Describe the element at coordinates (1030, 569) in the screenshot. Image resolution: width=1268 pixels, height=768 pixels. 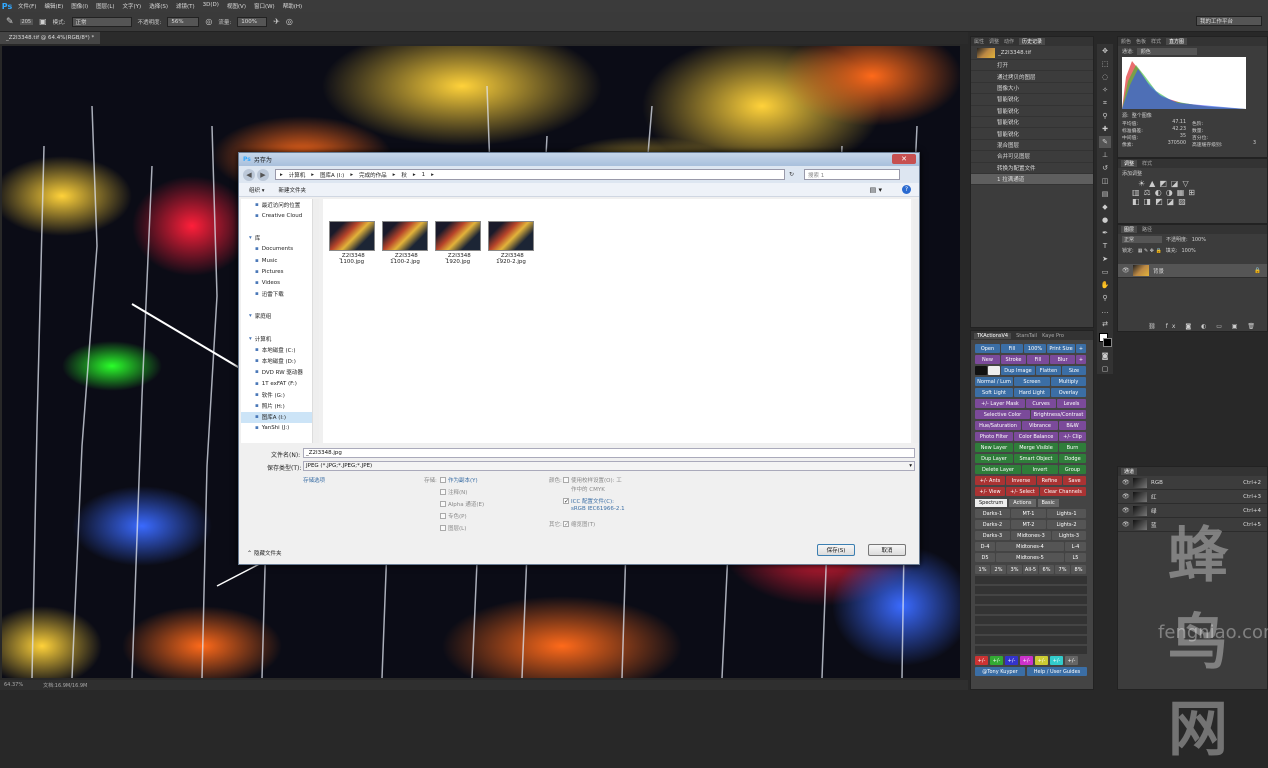
I see `pct-all-5-3: All-5` at that location.